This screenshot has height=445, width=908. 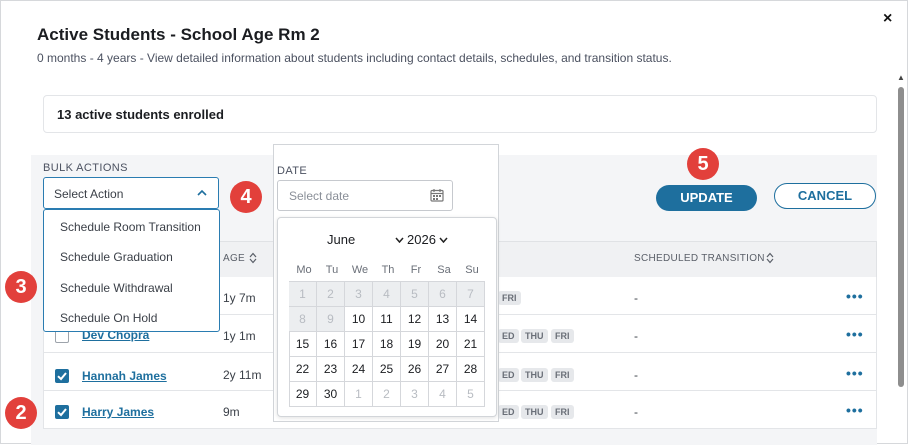 I want to click on calendar-day: 7, so click(x=471, y=294).